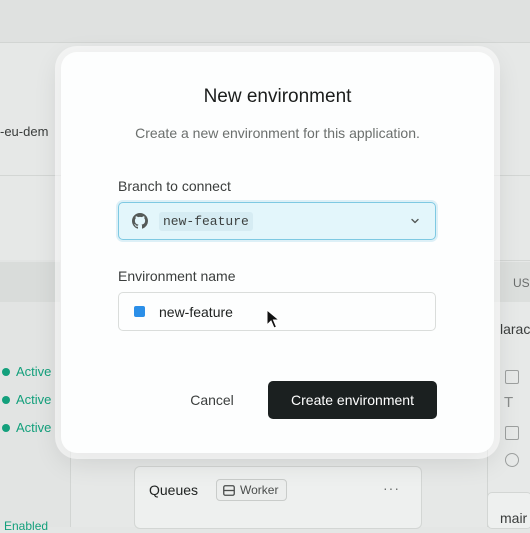 The height and width of the screenshot is (533, 530). Describe the element at coordinates (24, 131) in the screenshot. I see `background-project-name: -eu-dem` at that location.